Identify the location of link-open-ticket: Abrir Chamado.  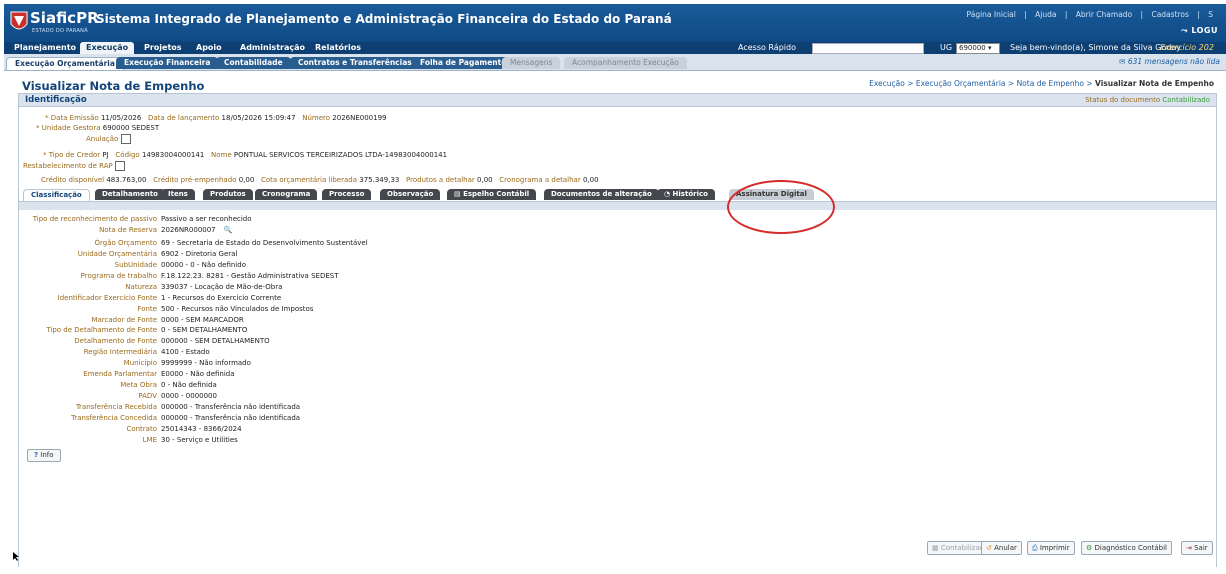
(1104, 14).